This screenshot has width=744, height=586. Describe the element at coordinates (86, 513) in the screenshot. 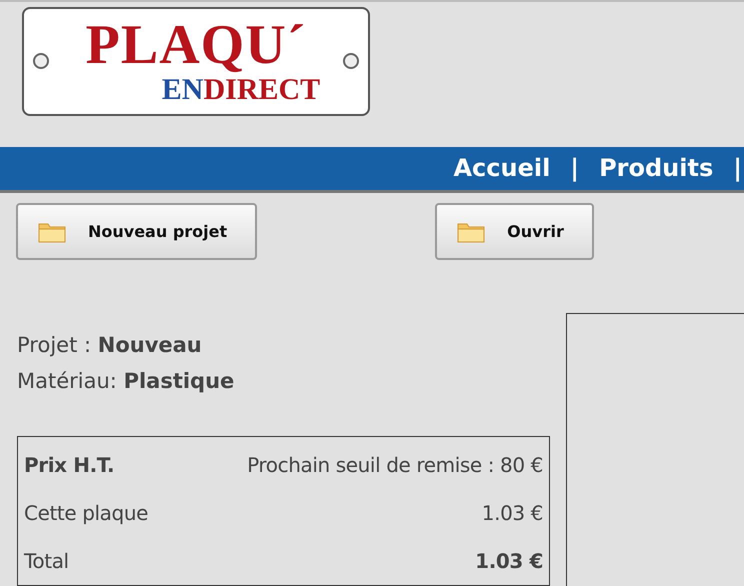

I see `price-label: Cette plaque` at that location.